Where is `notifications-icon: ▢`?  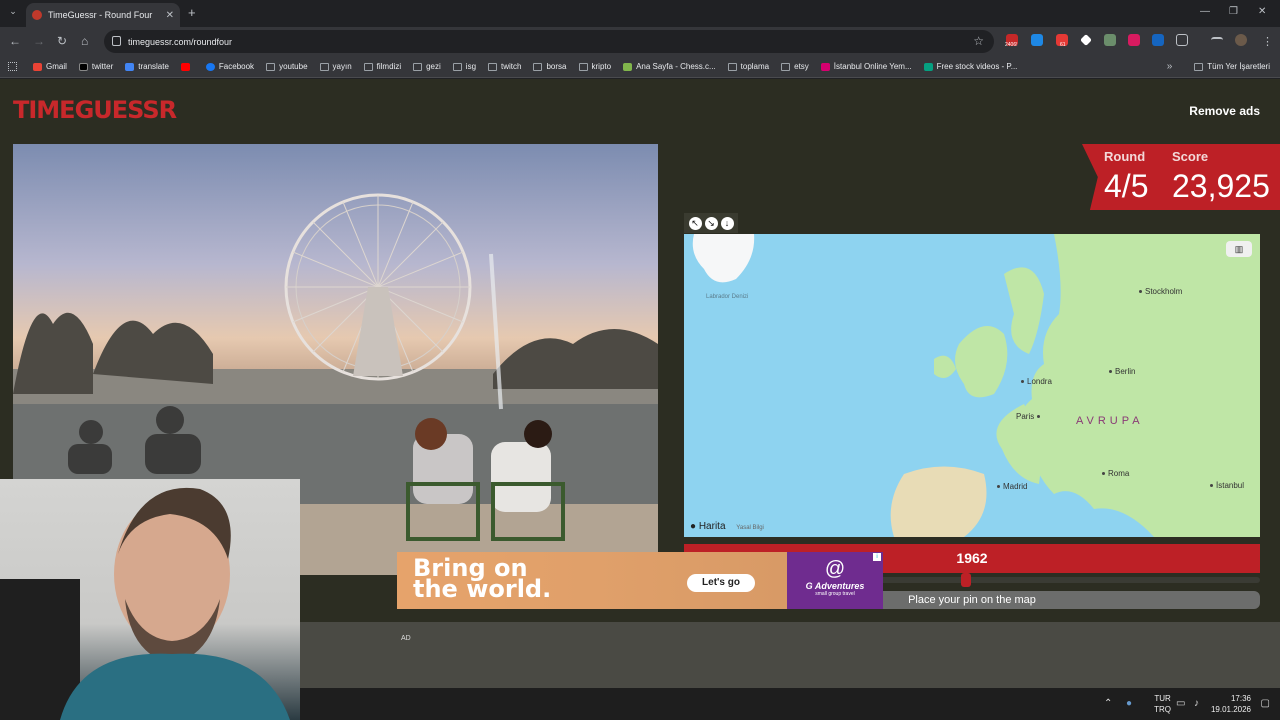
notifications-icon: ▢ is located at coordinates (1265, 703).